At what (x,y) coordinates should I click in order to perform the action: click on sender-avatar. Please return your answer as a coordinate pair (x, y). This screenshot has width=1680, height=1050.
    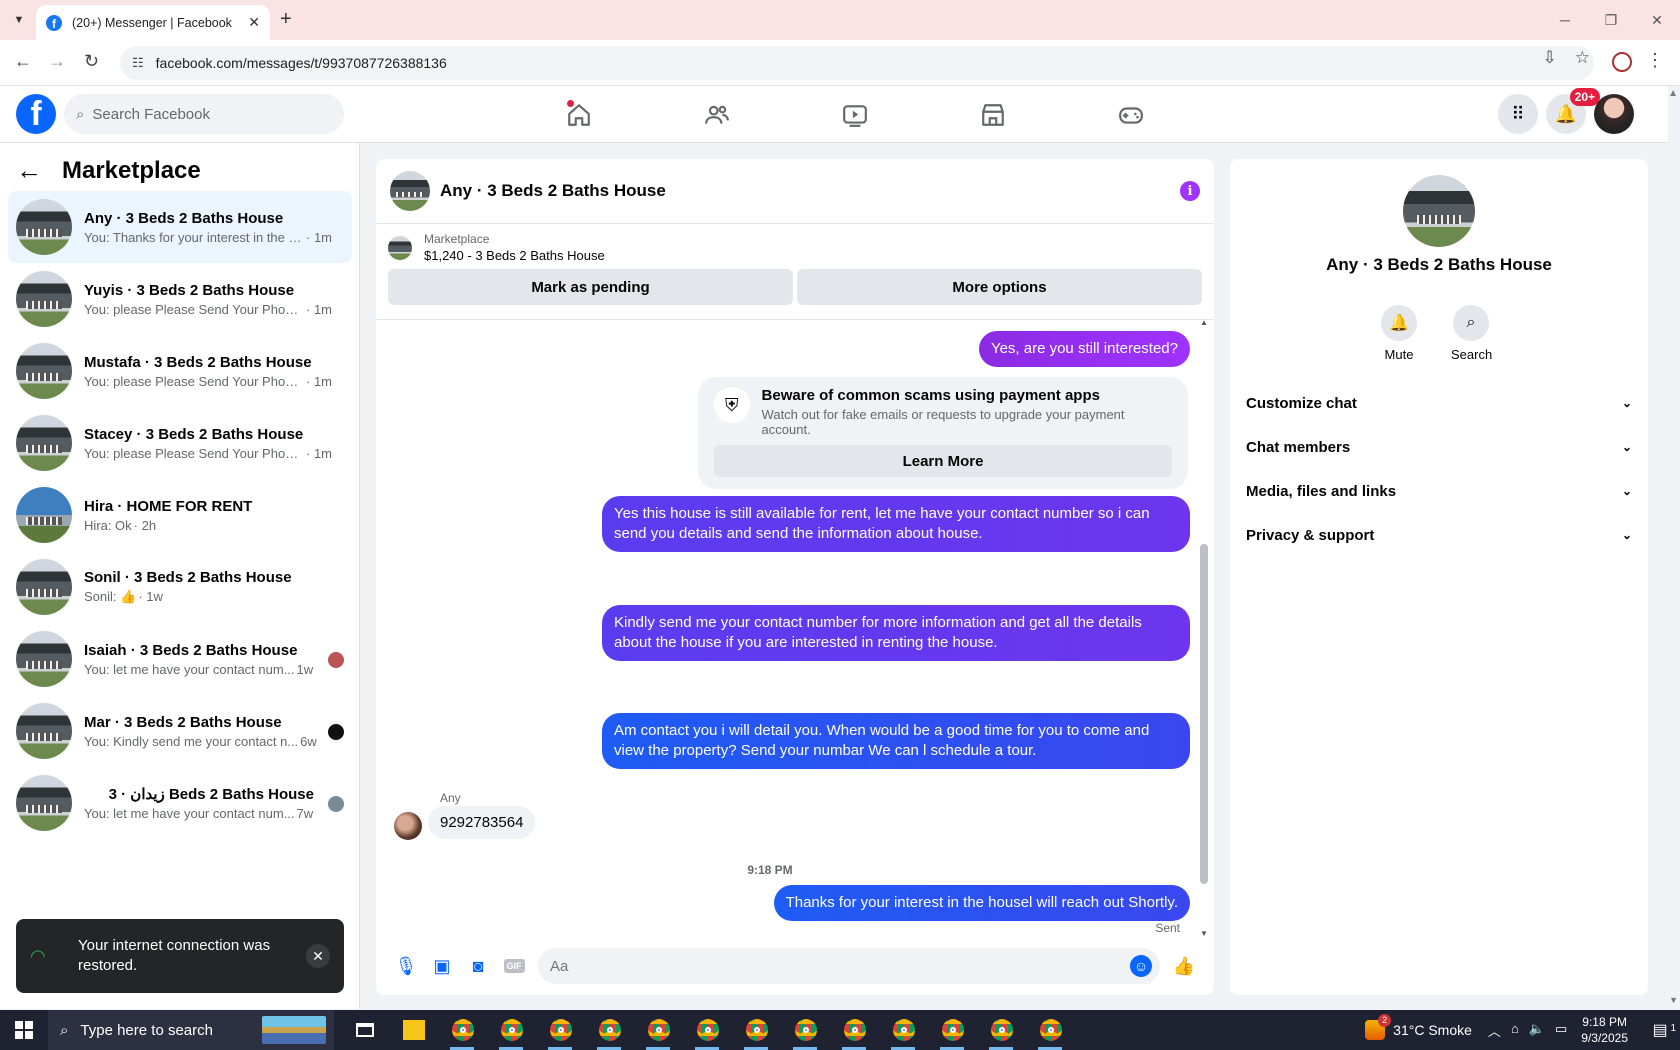
    Looking at the image, I should click on (408, 826).